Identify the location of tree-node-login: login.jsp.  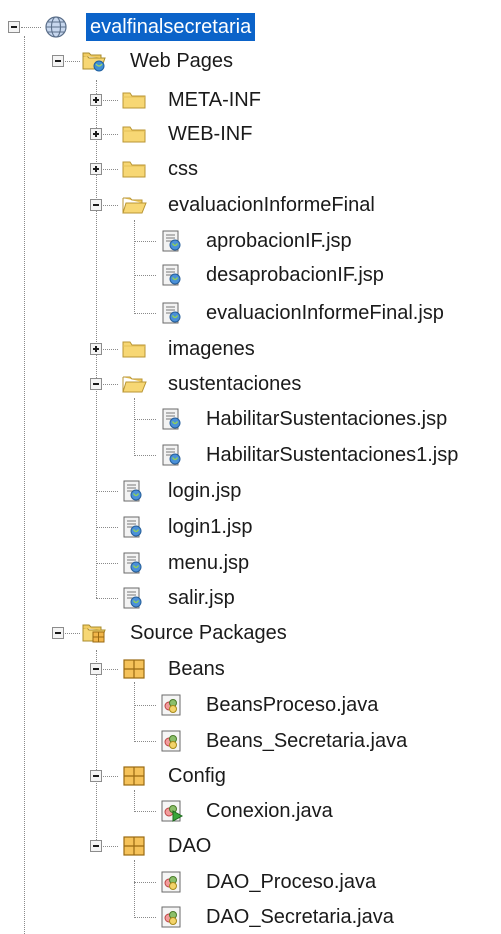
(150, 491).